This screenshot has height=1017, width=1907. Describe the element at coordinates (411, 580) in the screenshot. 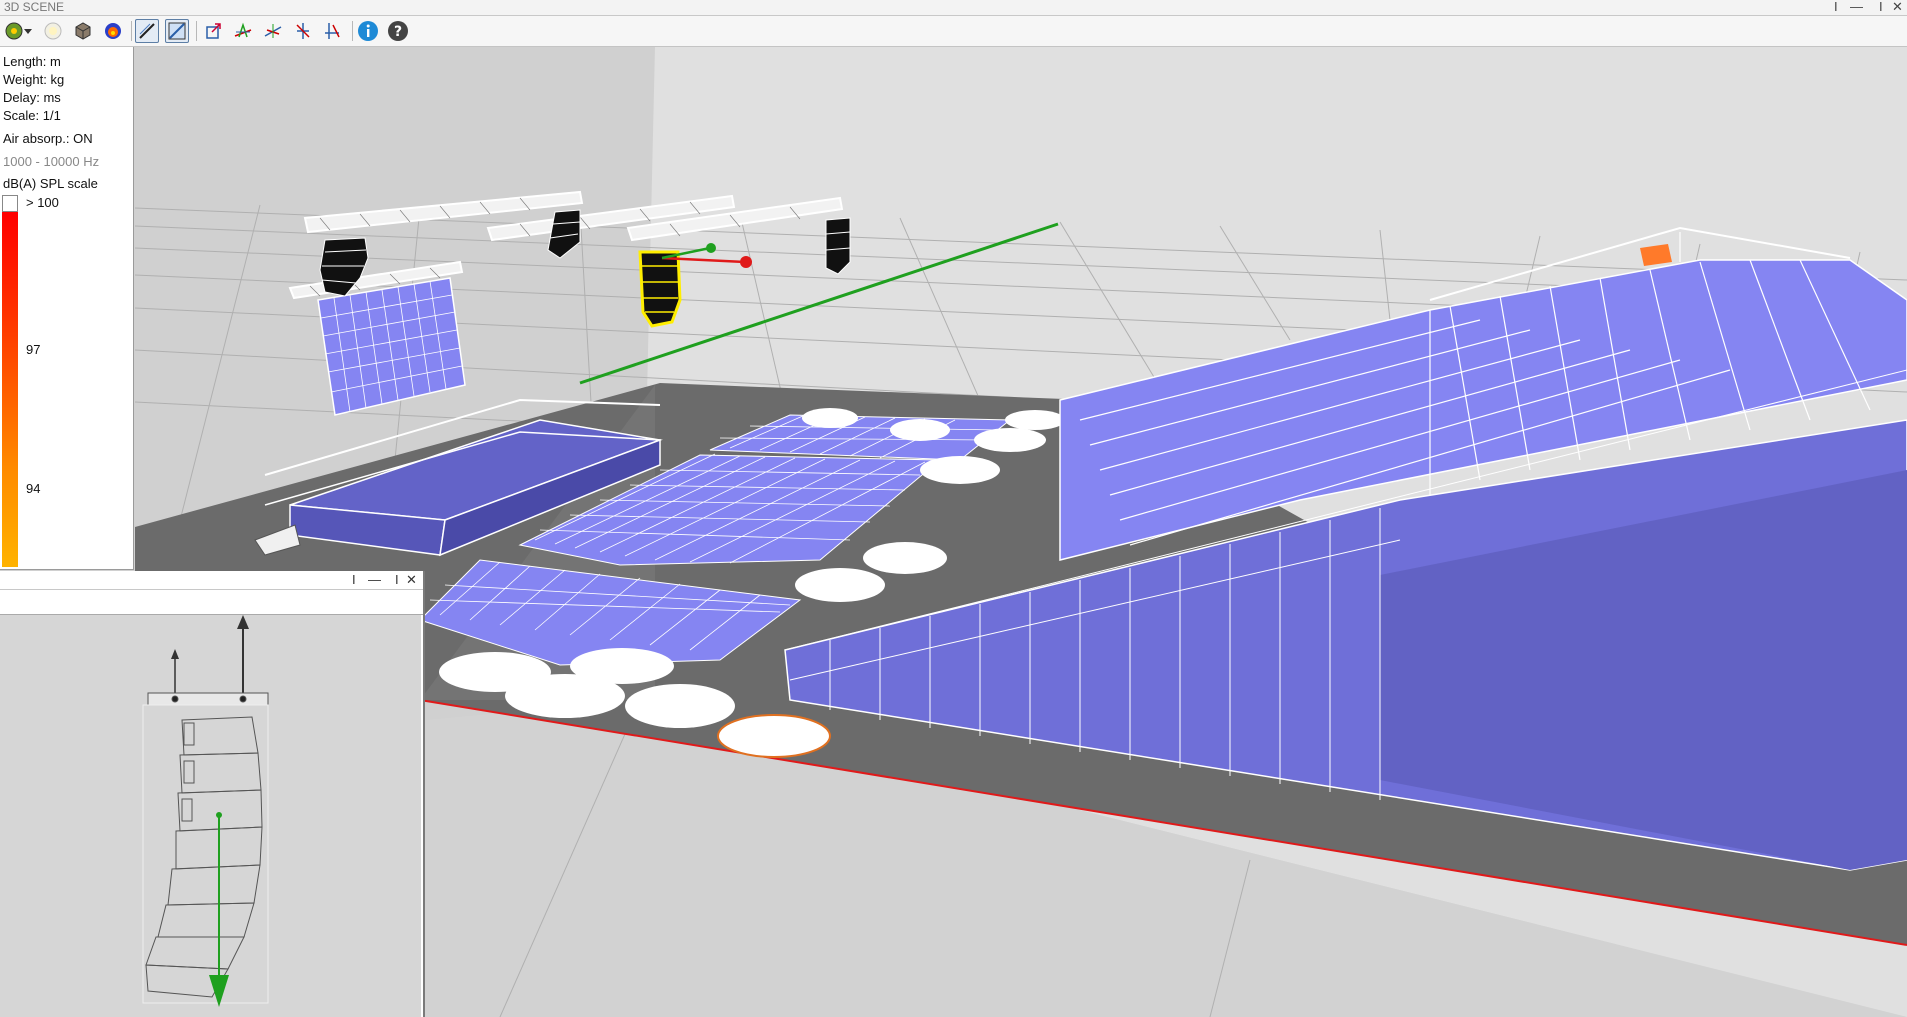

I see `subwin-close-button: ✕` at that location.